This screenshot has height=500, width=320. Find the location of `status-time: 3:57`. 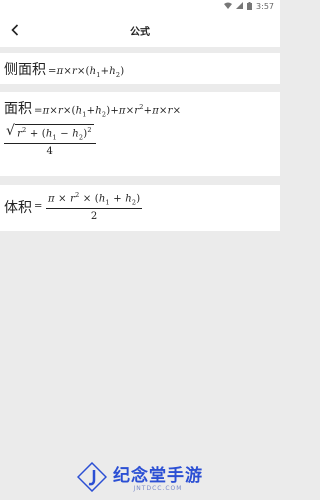

status-time: 3:57 is located at coordinates (265, 6).